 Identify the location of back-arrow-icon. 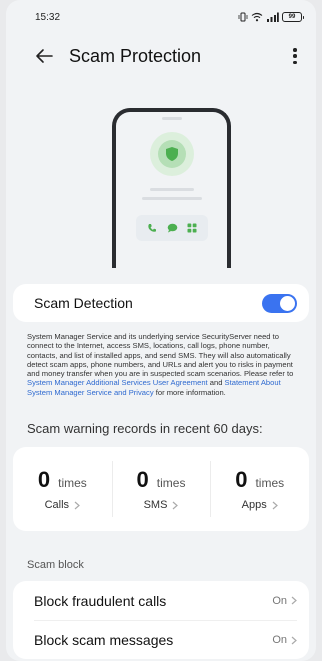
(45, 56).